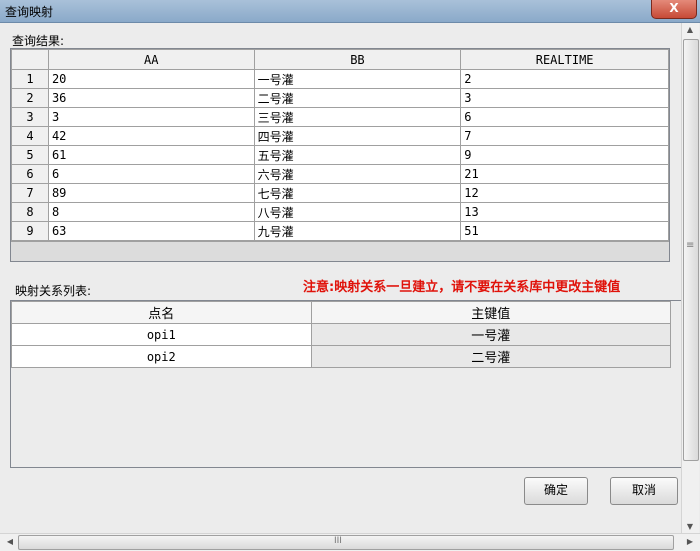 The image size is (700, 551). What do you see at coordinates (151, 136) in the screenshot?
I see `cell-aa: 42` at bounding box center [151, 136].